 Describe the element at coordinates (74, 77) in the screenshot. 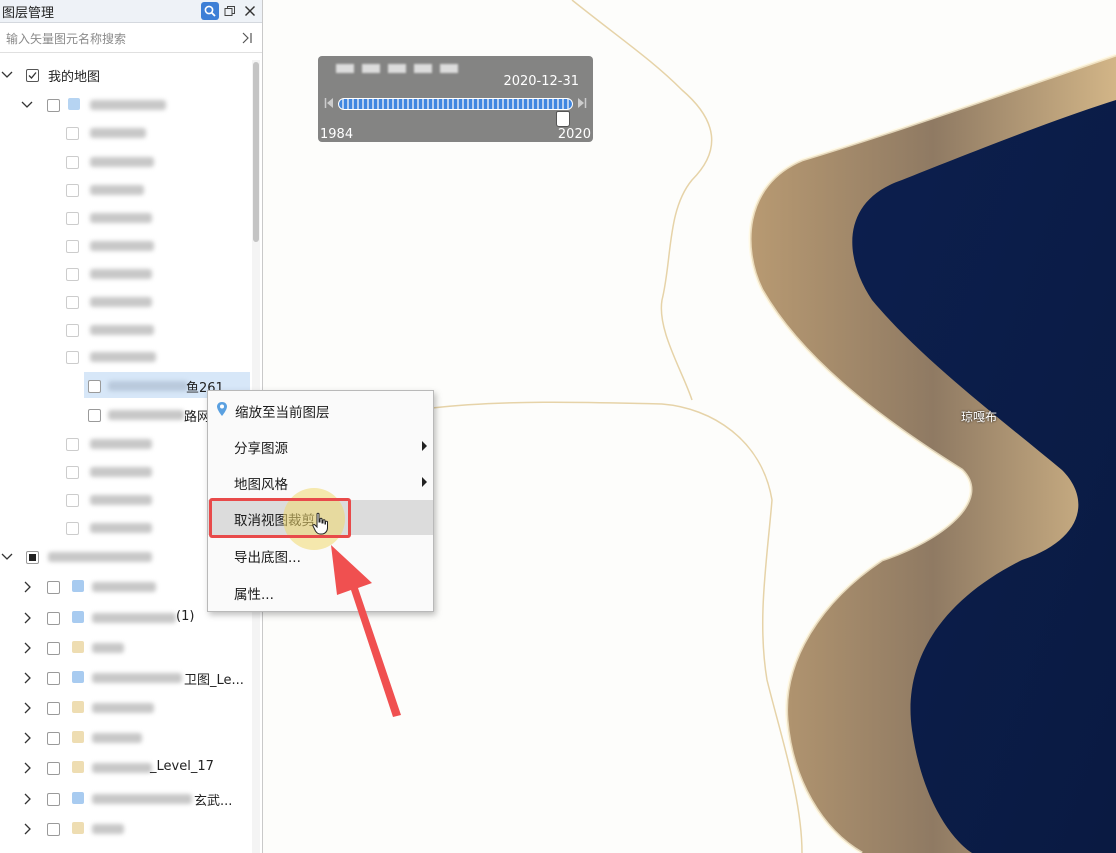

I see `tree-item-label: 我的地图` at that location.